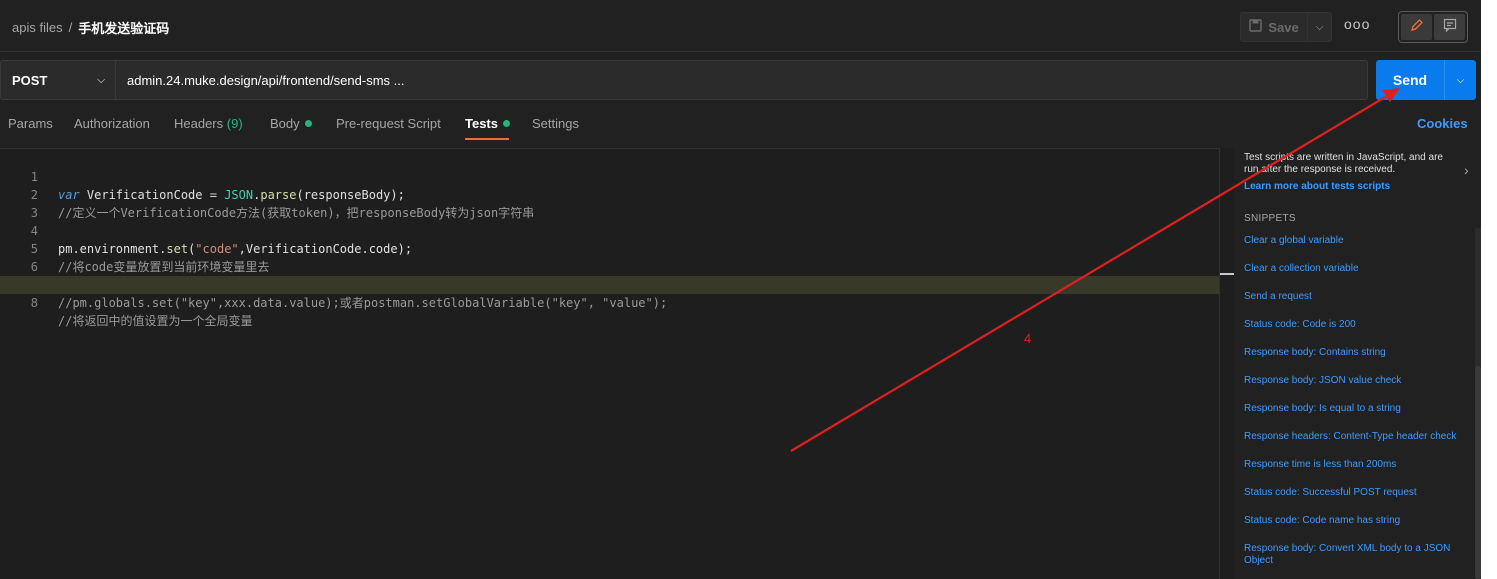 The width and height of the screenshot is (1497, 579). What do you see at coordinates (1442, 123) in the screenshot?
I see `cookies-link: Cookies` at bounding box center [1442, 123].